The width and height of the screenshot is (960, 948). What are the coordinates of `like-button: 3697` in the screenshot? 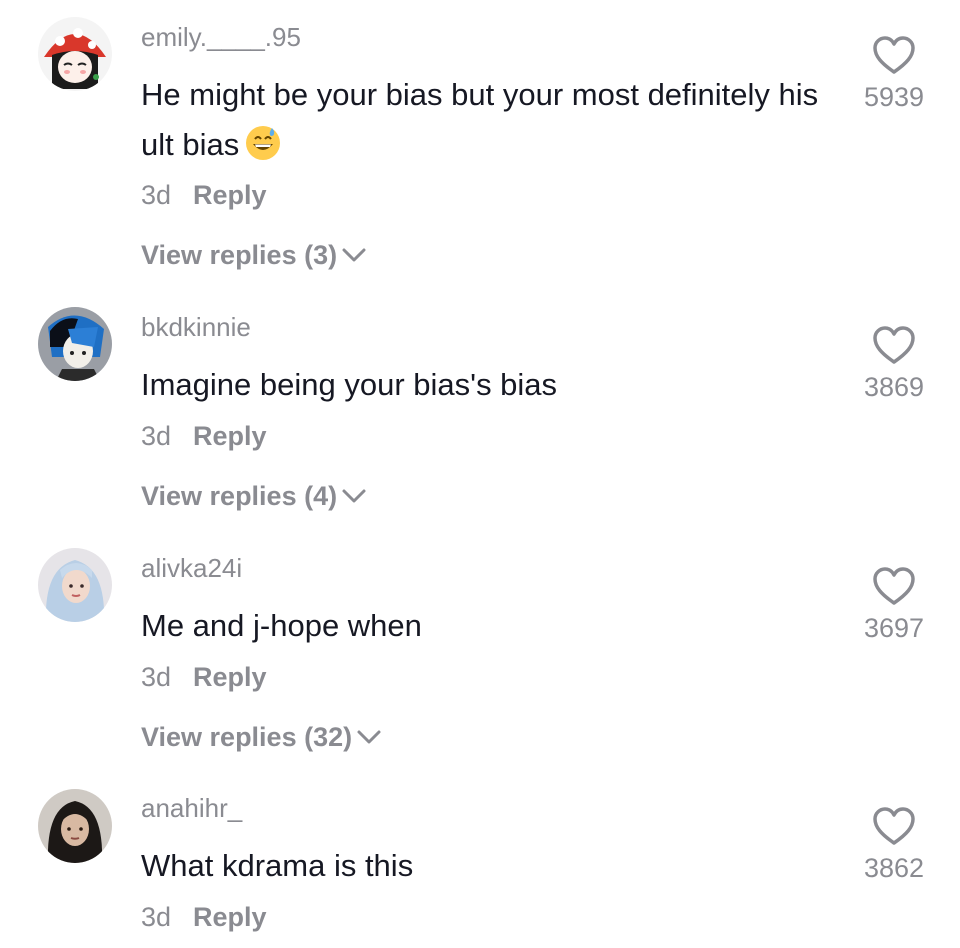 It's located at (894, 604).